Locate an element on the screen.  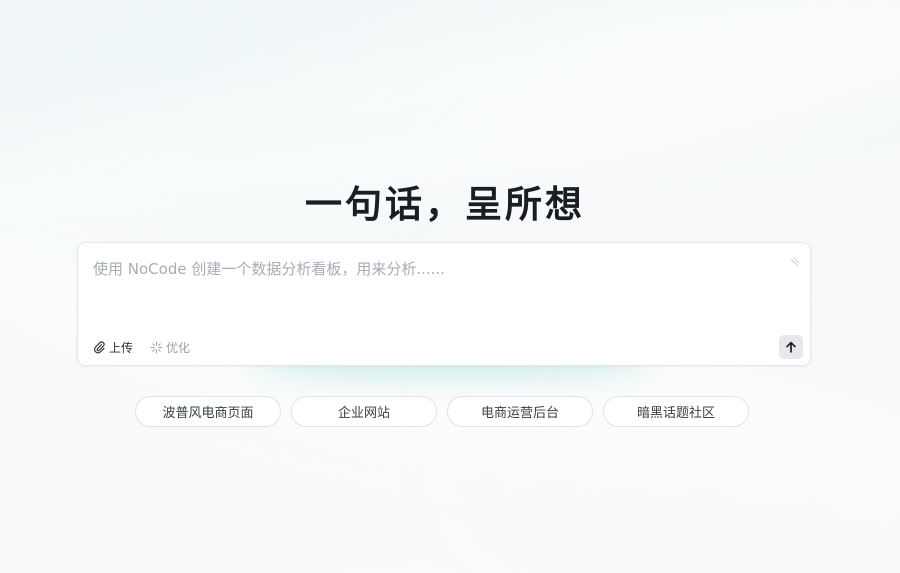
resize-handle-icon is located at coordinates (795, 260).